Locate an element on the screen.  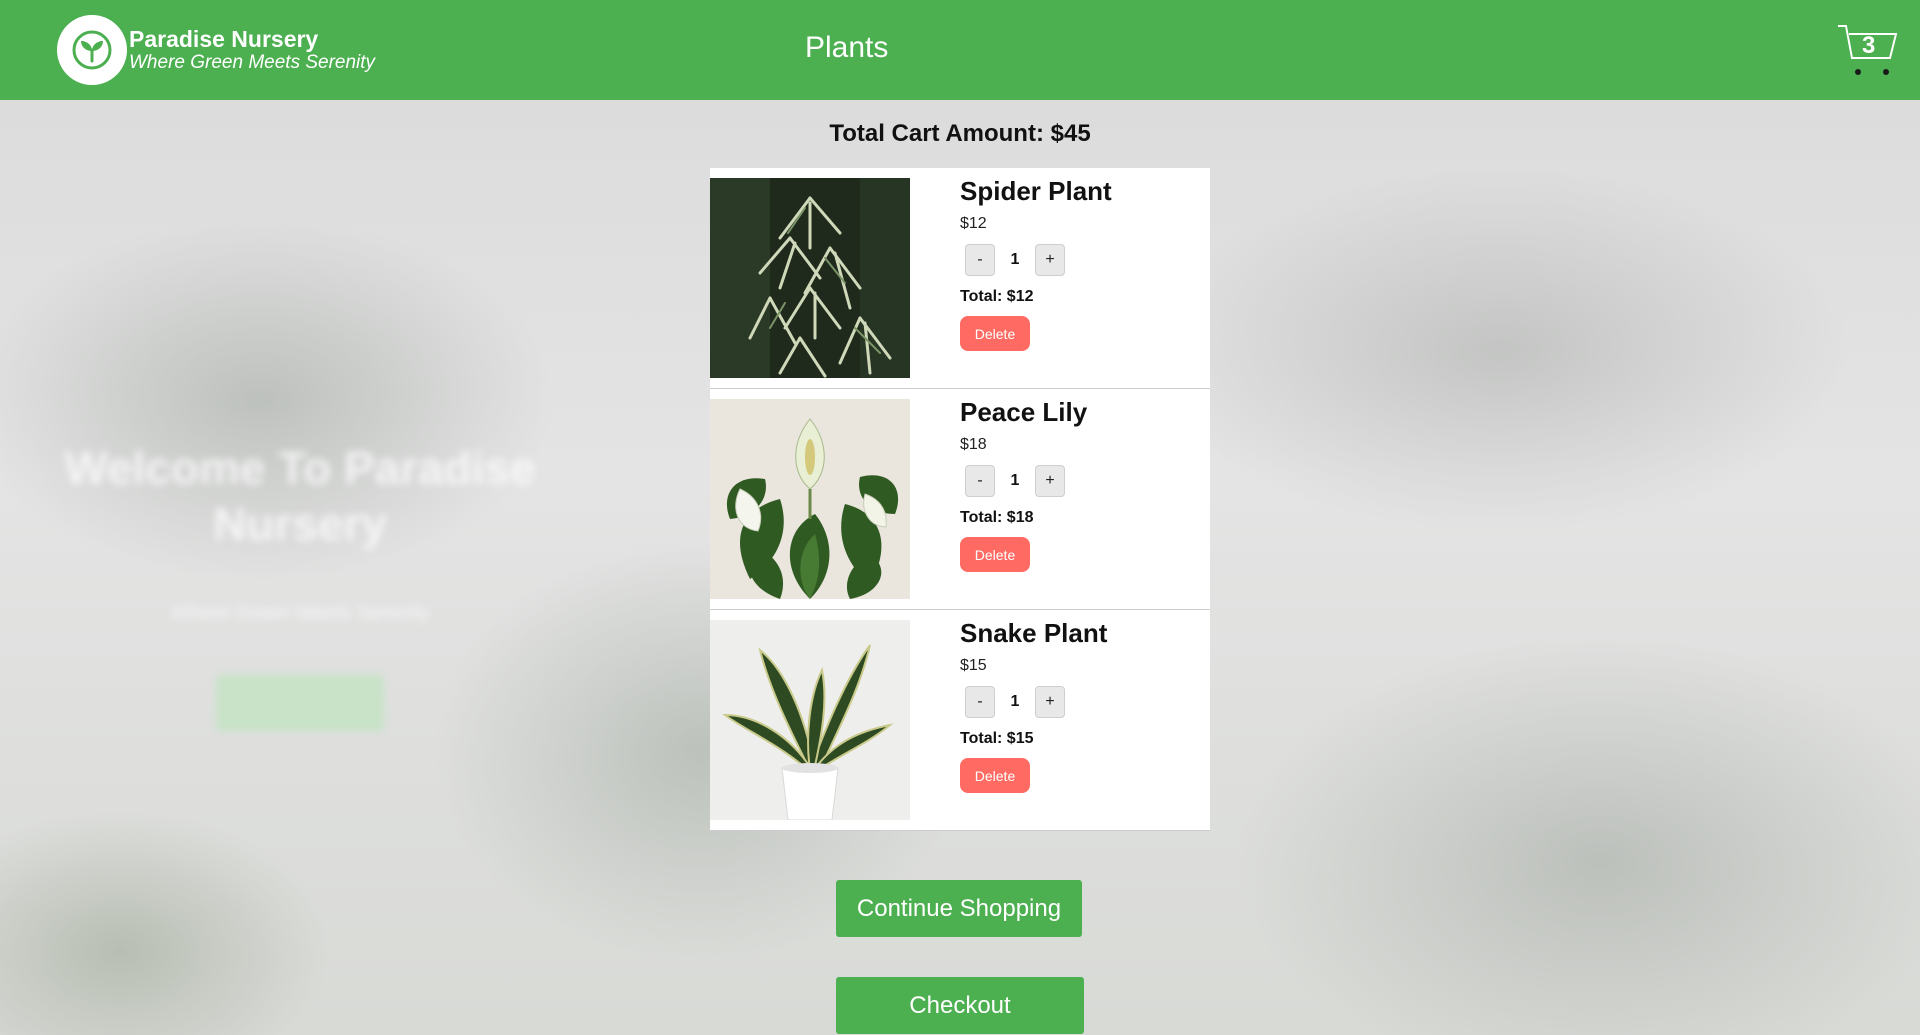
background-hero-title: Welcome To Paradise Nursery is located at coordinates (300, 496).